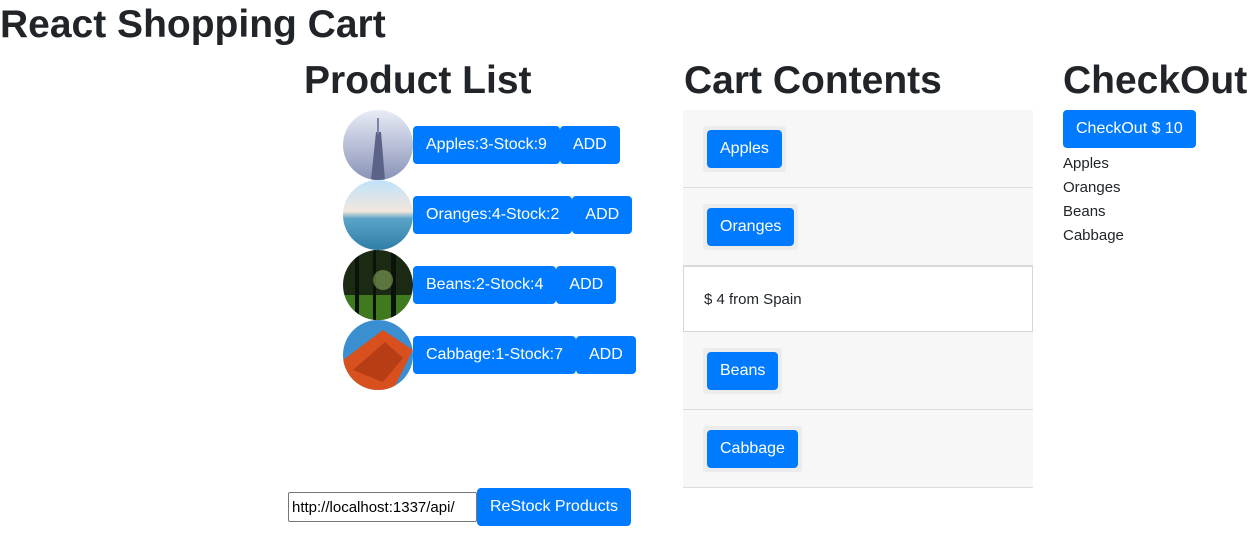 The width and height of the screenshot is (1254, 544). Describe the element at coordinates (1092, 187) in the screenshot. I see `checkout-item-oranges: Oranges` at that location.